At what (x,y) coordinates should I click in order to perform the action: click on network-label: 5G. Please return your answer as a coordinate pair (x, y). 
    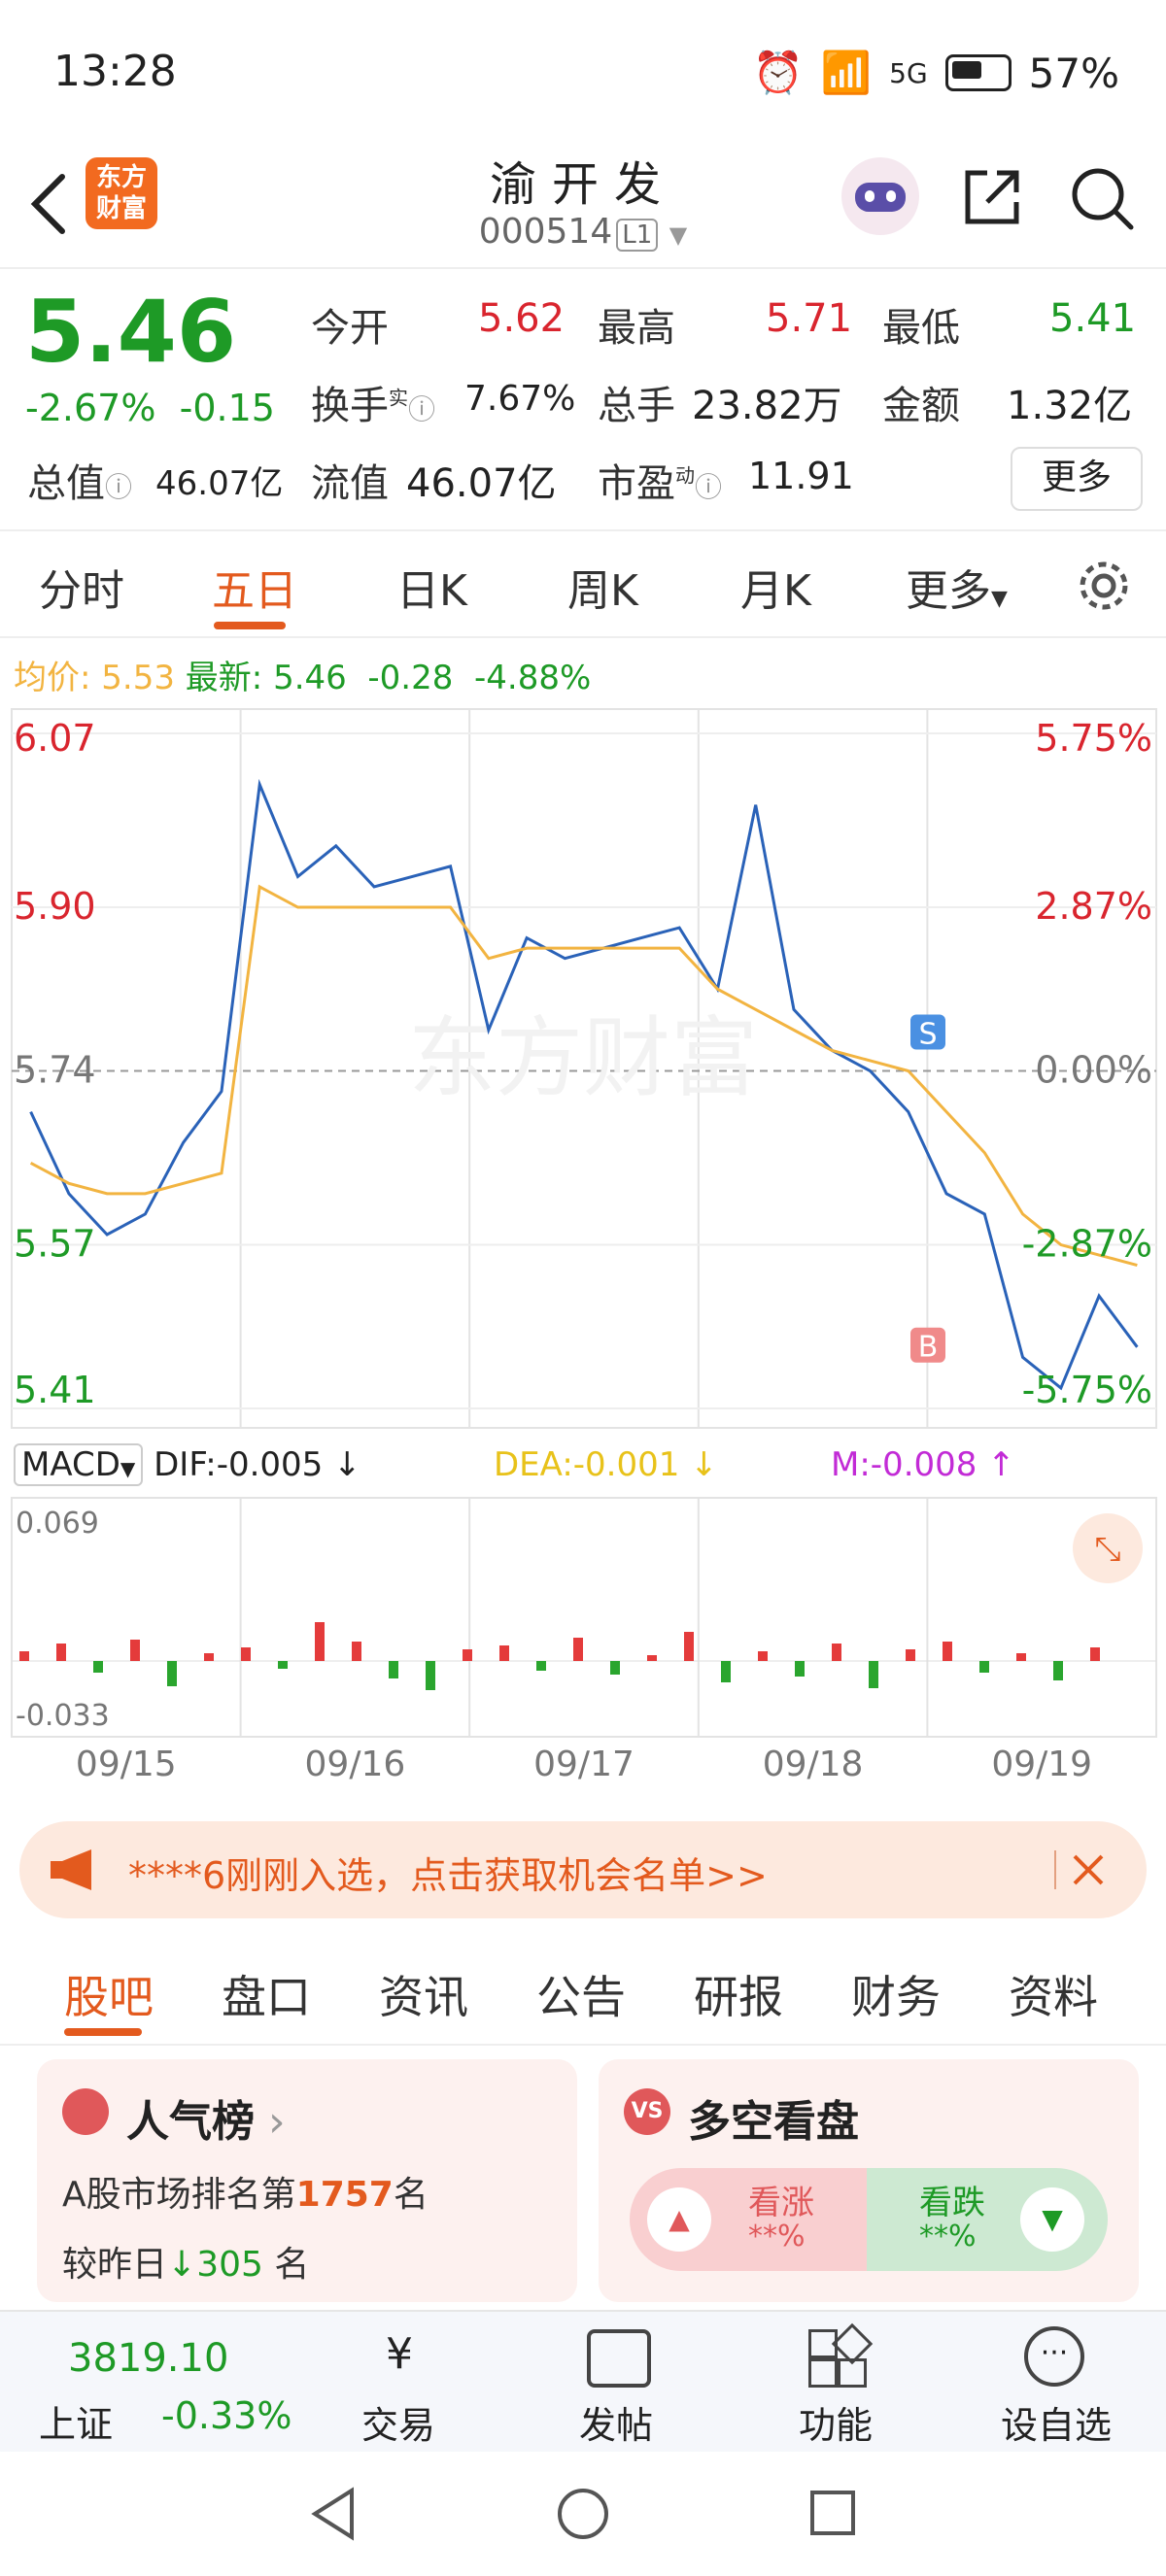
    Looking at the image, I should click on (908, 72).